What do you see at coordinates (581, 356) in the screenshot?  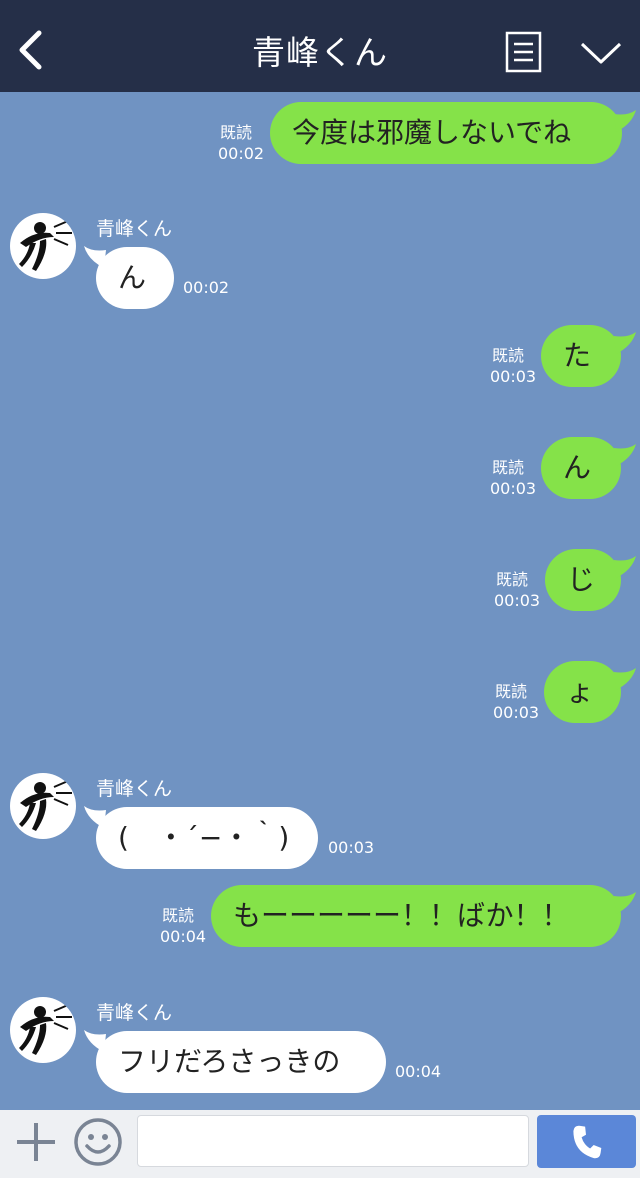 I see `outgoing-message: た` at bounding box center [581, 356].